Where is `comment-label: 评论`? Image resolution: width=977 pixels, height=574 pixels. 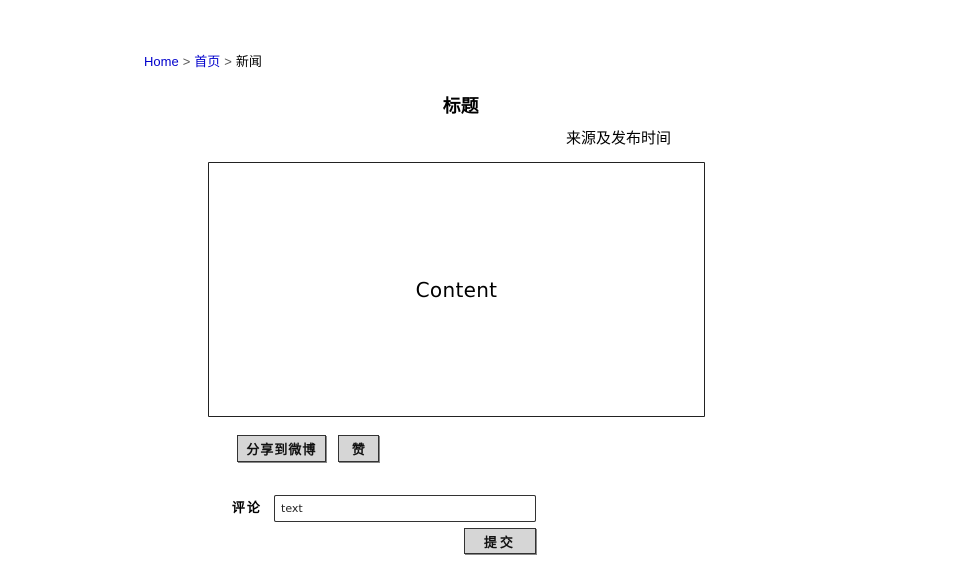 comment-label: 评论 is located at coordinates (247, 508).